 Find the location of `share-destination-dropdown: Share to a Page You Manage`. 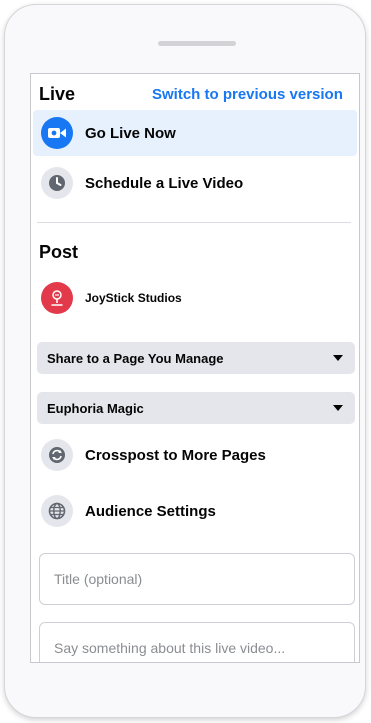

share-destination-dropdown: Share to a Page You Manage is located at coordinates (196, 358).